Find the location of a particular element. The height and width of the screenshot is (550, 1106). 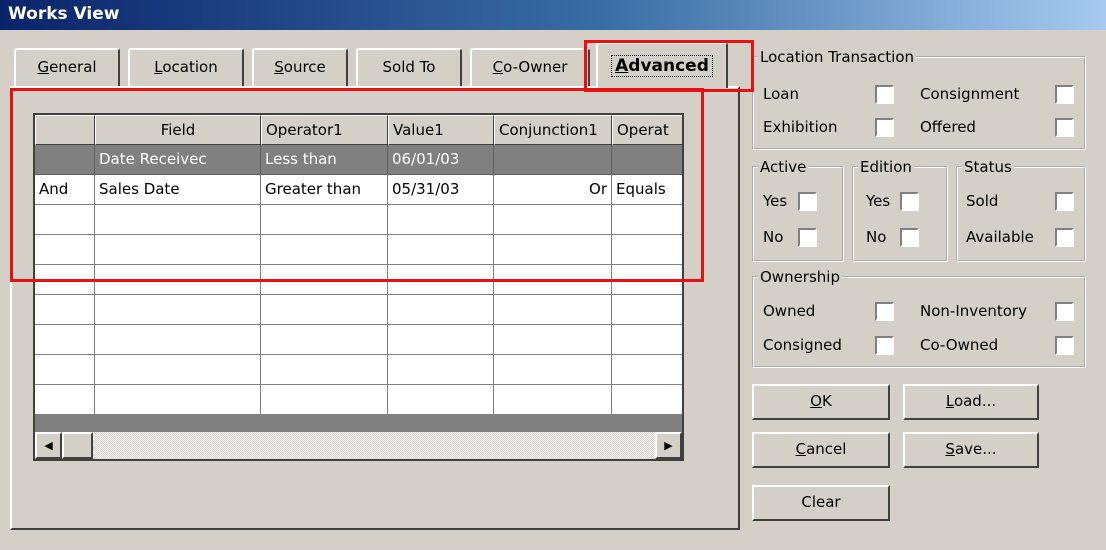

ownership-title: Ownership is located at coordinates (800, 277).